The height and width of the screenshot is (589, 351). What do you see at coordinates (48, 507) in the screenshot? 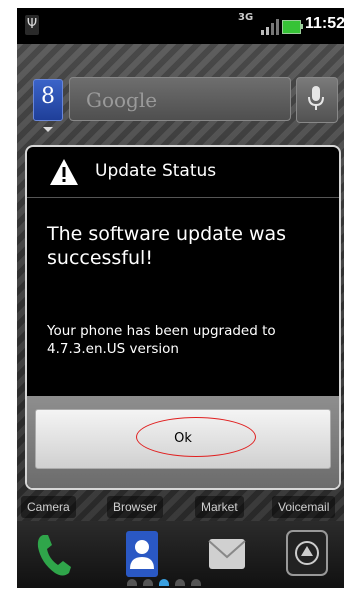
I see `camera-shortcut: Camera` at bounding box center [48, 507].